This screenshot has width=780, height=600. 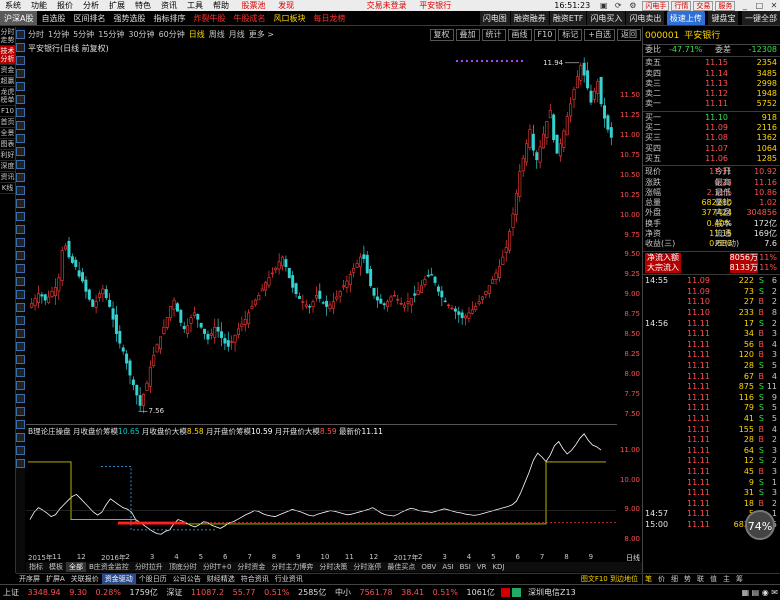 What do you see at coordinates (7, 81) in the screenshot?
I see `left-tab-3: 超赢` at bounding box center [7, 81].